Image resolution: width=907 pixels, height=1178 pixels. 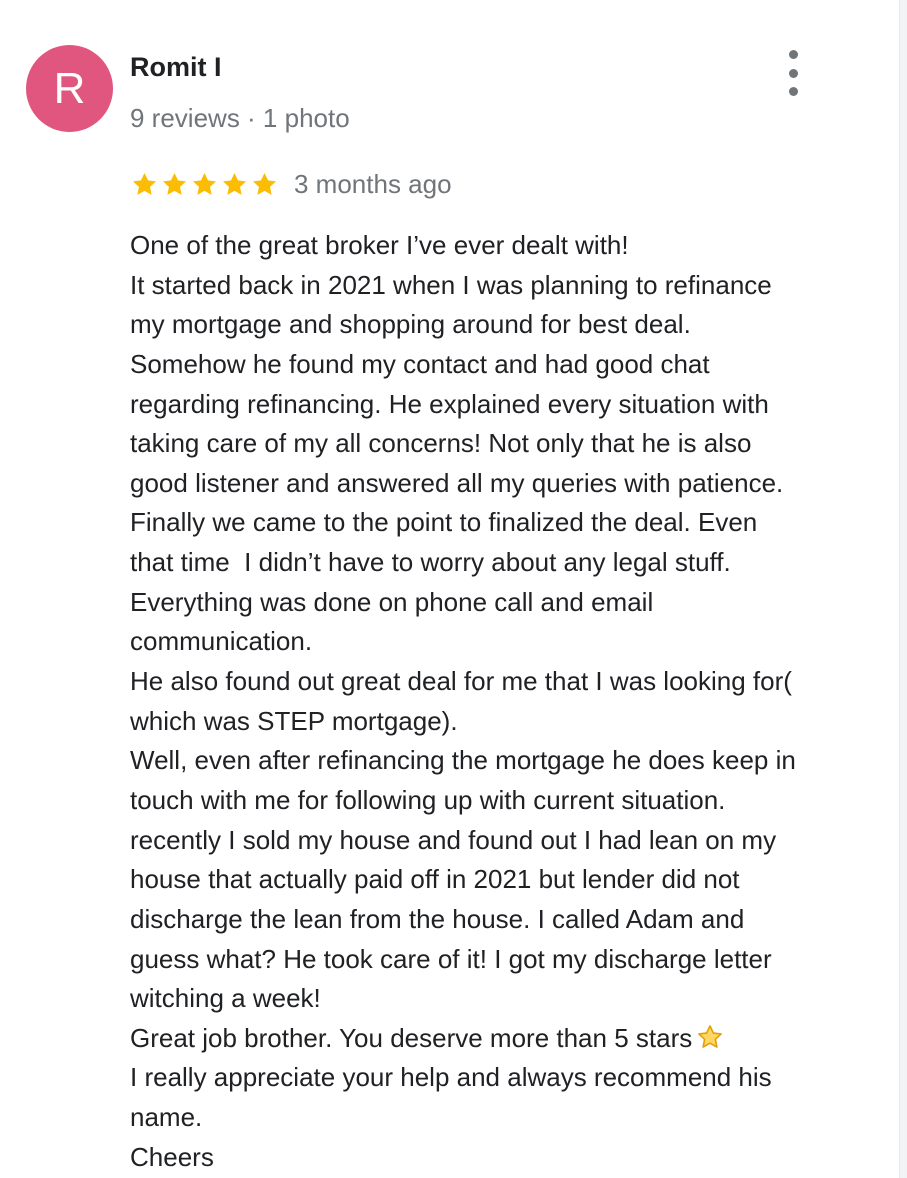 I want to click on star-rating, so click(x=205, y=184).